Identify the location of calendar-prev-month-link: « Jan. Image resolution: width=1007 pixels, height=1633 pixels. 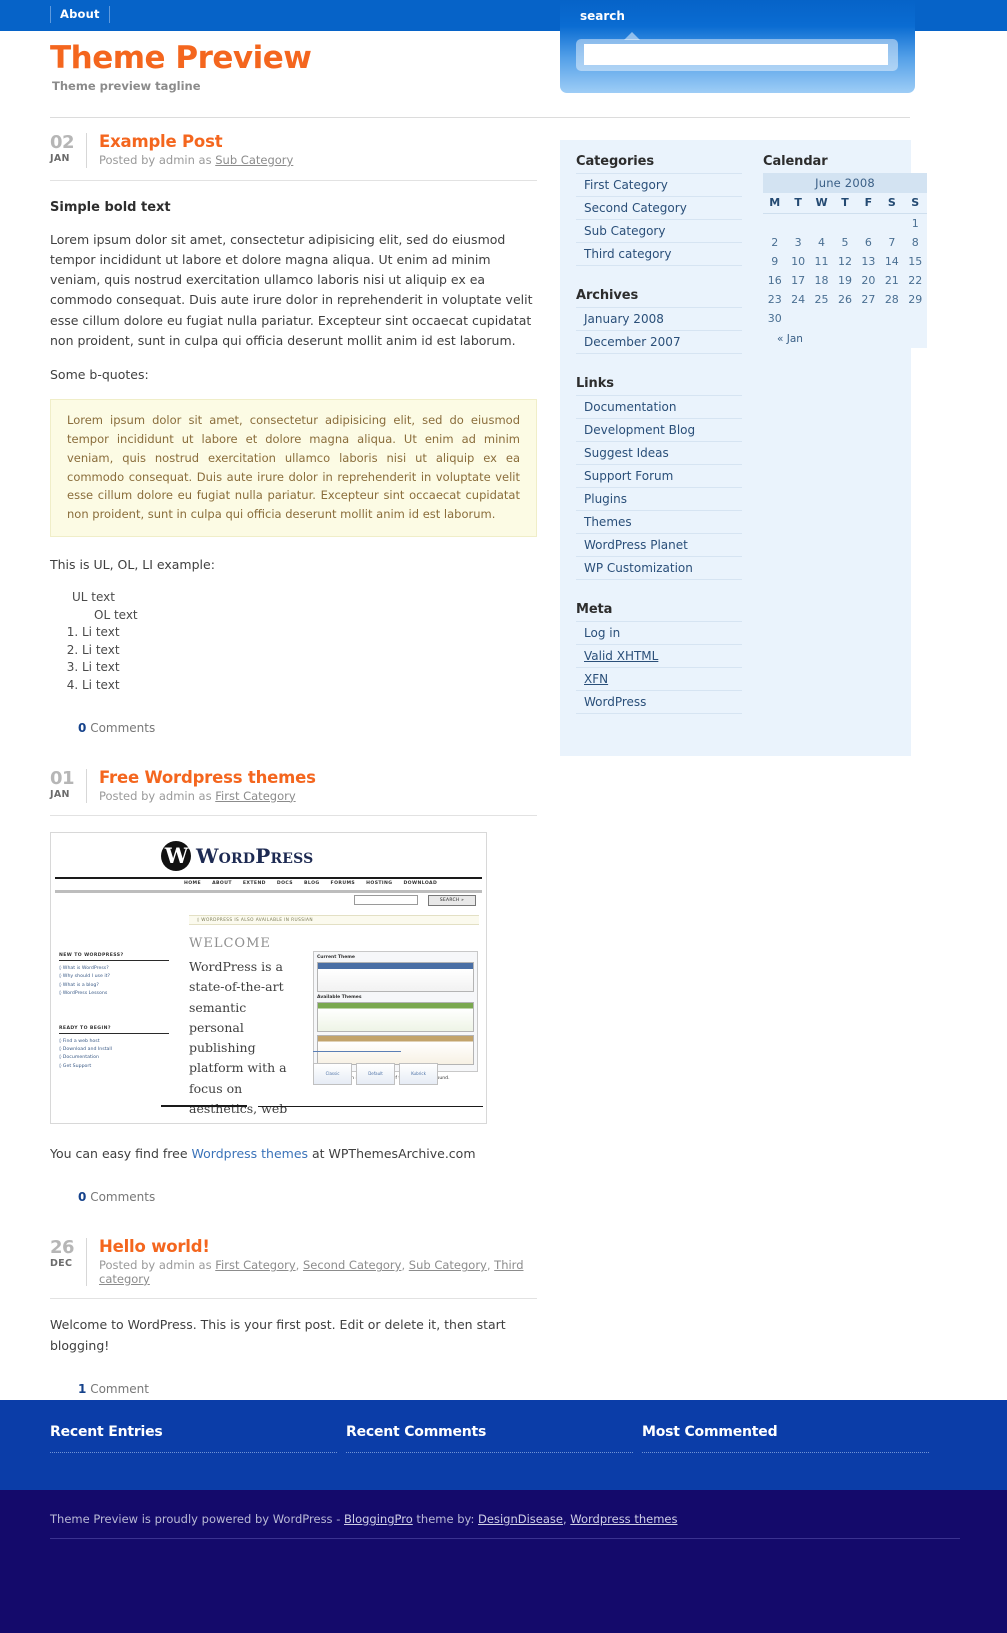
(790, 339).